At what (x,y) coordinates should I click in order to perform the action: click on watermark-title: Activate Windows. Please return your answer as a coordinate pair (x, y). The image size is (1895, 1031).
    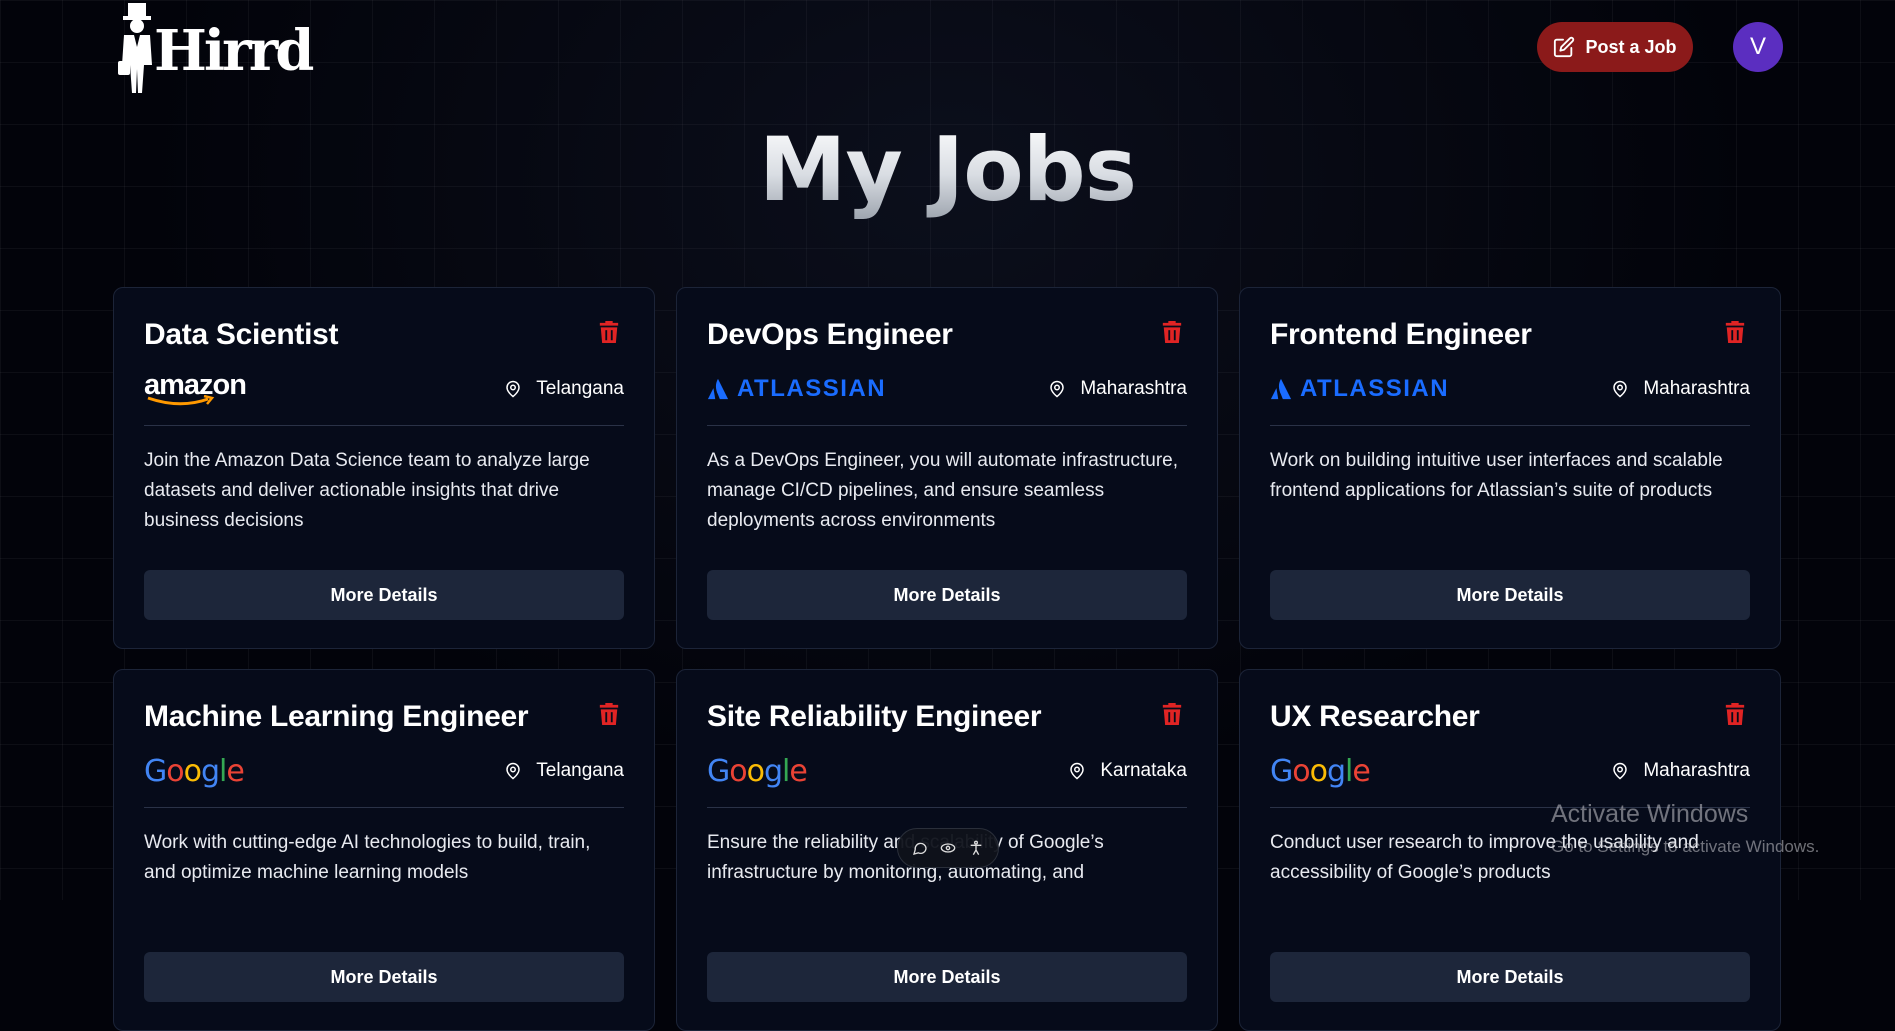
    Looking at the image, I should click on (1650, 814).